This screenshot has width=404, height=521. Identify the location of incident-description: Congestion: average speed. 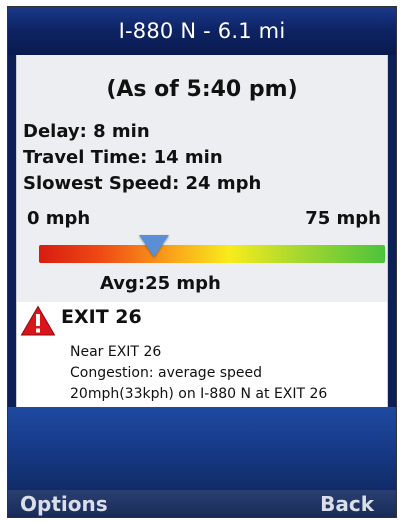
(166, 373).